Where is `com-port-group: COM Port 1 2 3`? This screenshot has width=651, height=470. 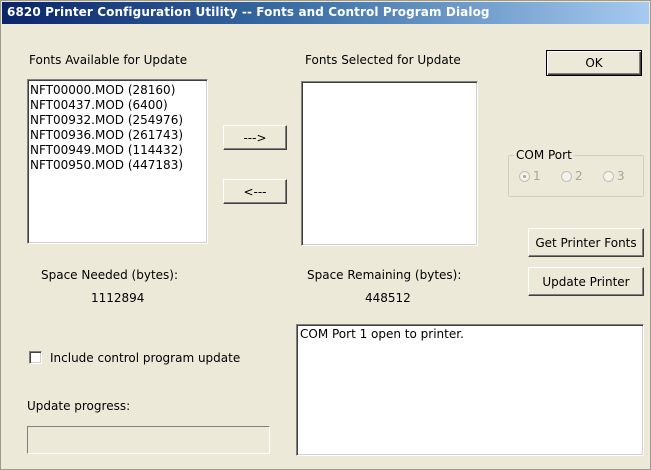 com-port-group: COM Port 1 2 3 is located at coordinates (576, 172).